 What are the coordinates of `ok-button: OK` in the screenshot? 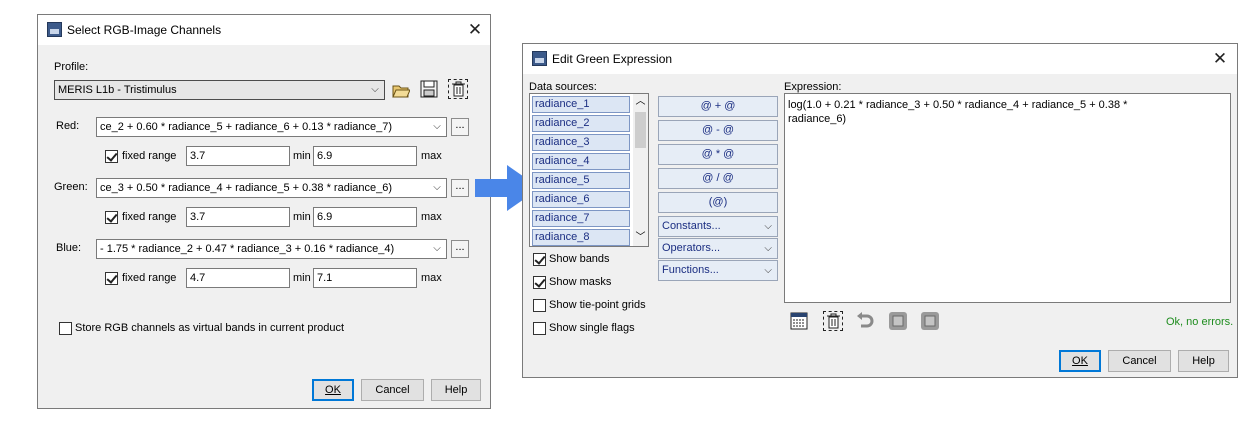 It's located at (333, 390).